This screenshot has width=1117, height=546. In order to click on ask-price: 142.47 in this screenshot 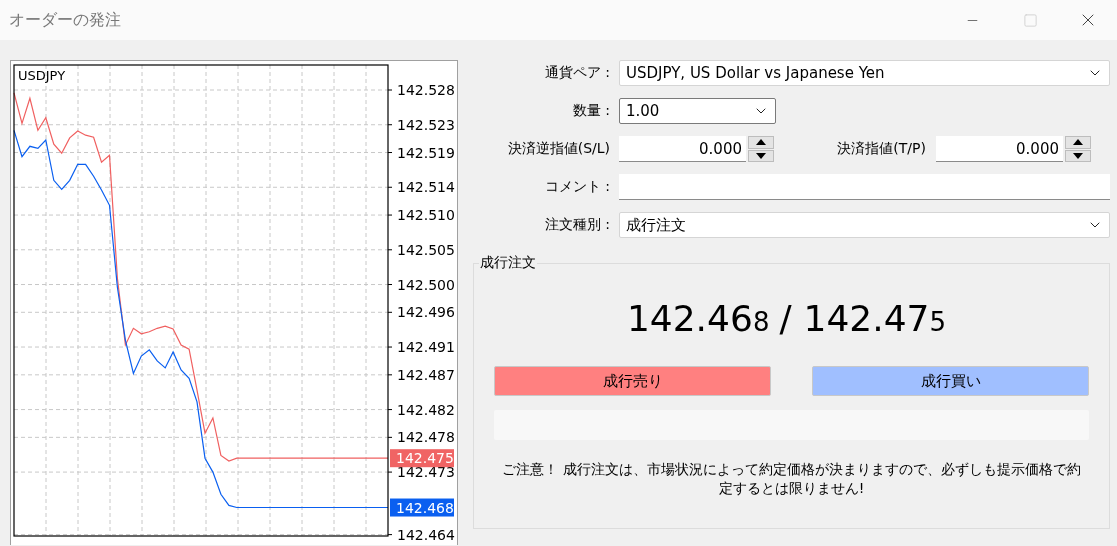, I will do `click(866, 318)`.